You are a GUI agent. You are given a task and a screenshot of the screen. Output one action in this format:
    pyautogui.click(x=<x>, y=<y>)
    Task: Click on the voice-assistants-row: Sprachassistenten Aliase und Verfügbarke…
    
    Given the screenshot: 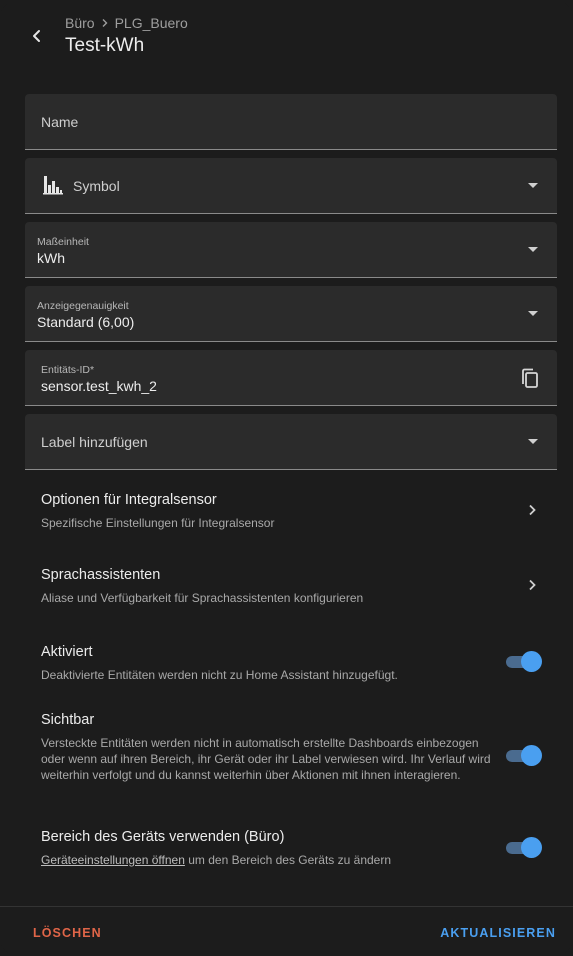 What is the action you would take?
    pyautogui.click(x=291, y=587)
    